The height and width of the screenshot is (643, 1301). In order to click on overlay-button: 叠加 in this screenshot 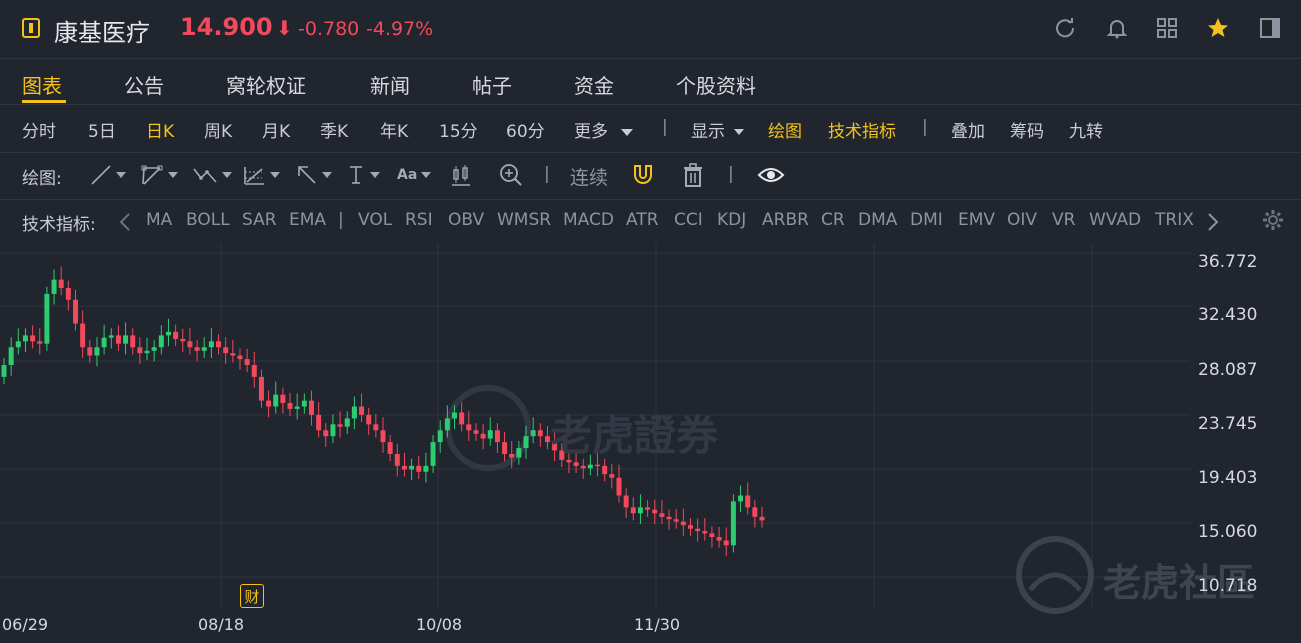, I will do `click(968, 129)`.